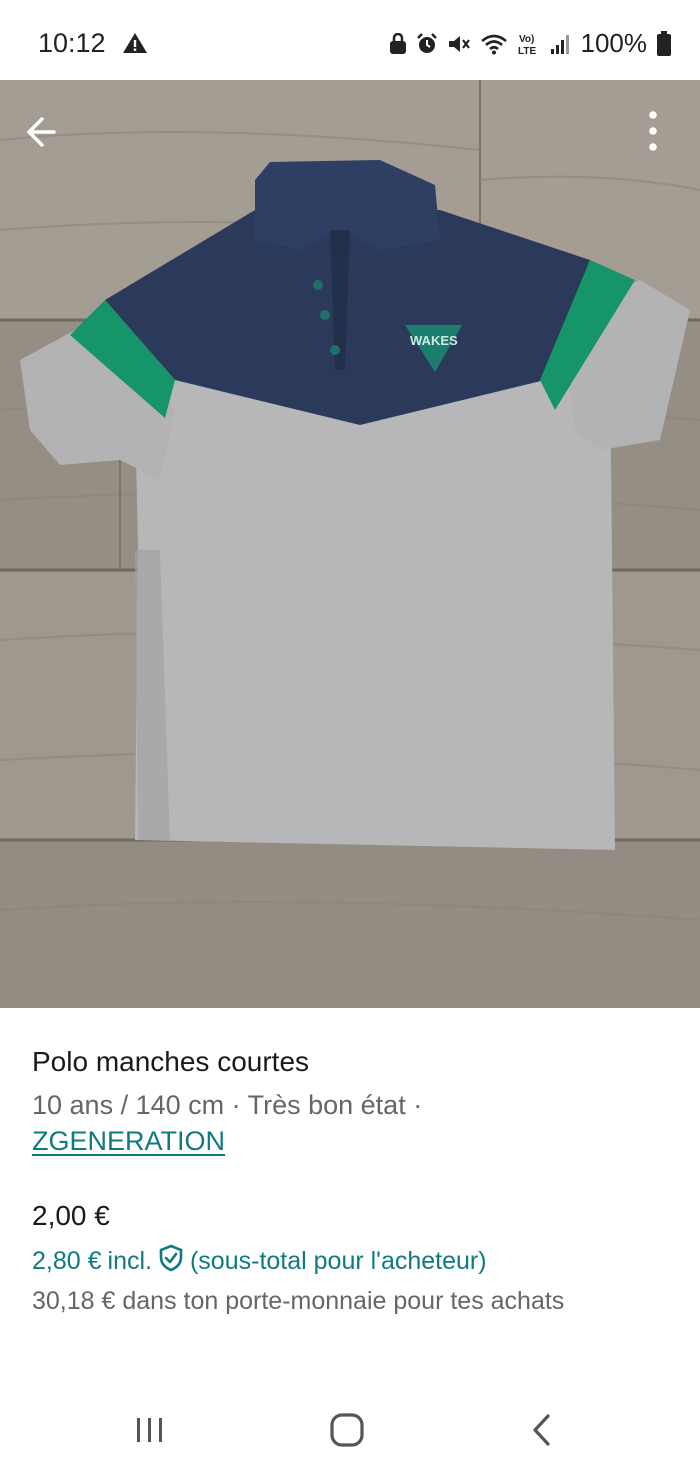 Image resolution: width=700 pixels, height=1478 pixels. I want to click on alarm-icon, so click(427, 43).